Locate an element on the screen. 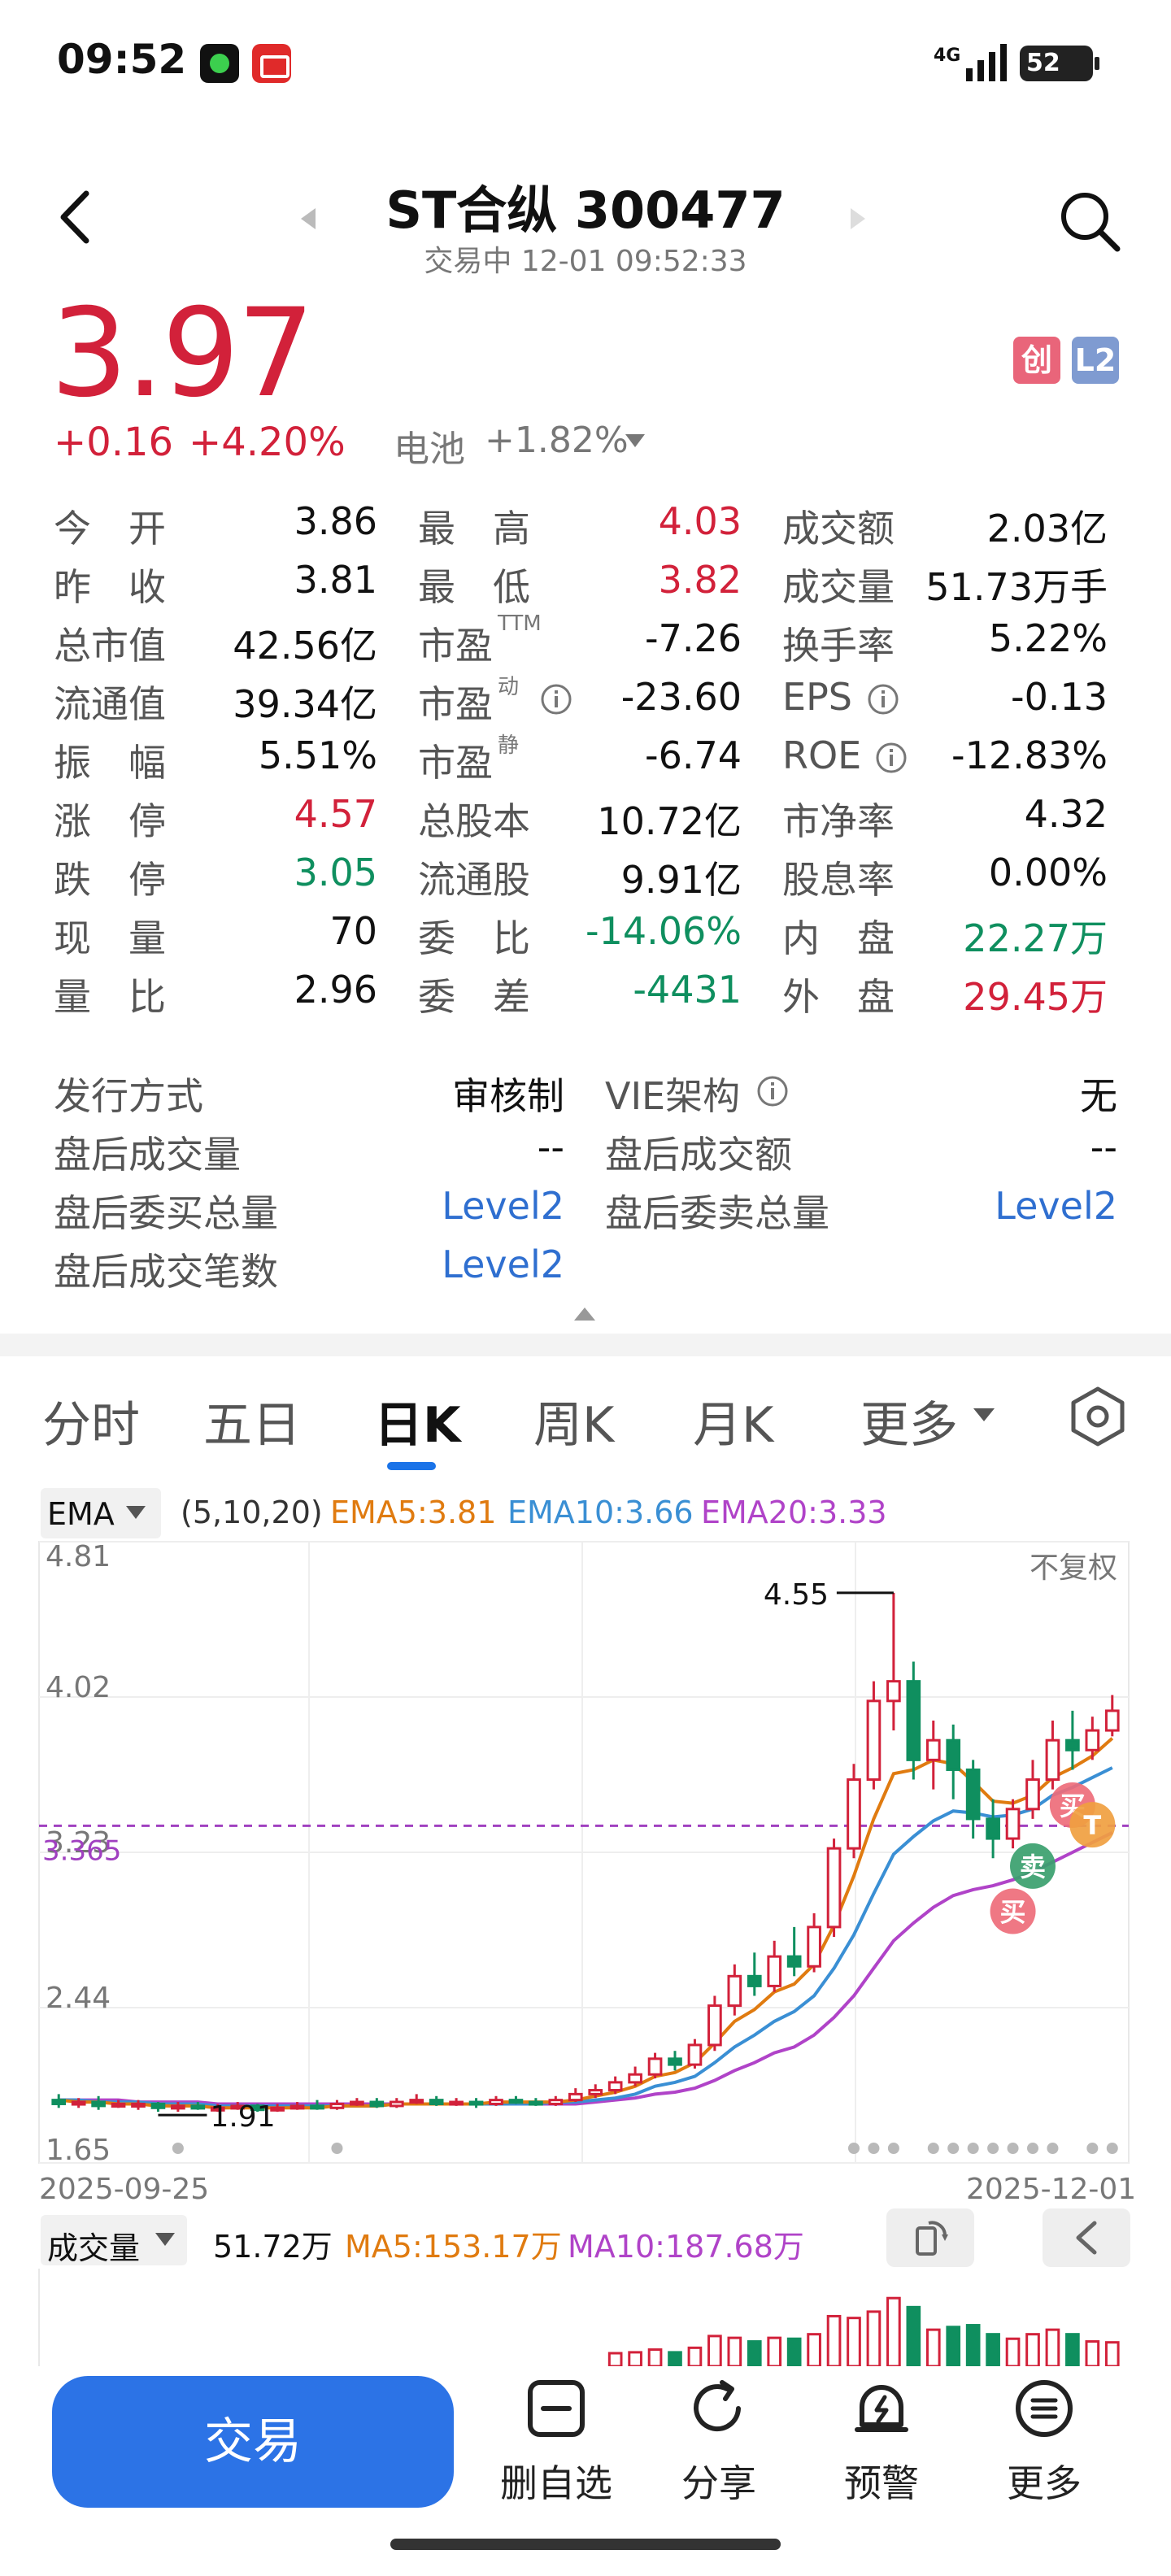 The image size is (1171, 2576). ema20-value: EMA20:3.33 is located at coordinates (794, 1512).